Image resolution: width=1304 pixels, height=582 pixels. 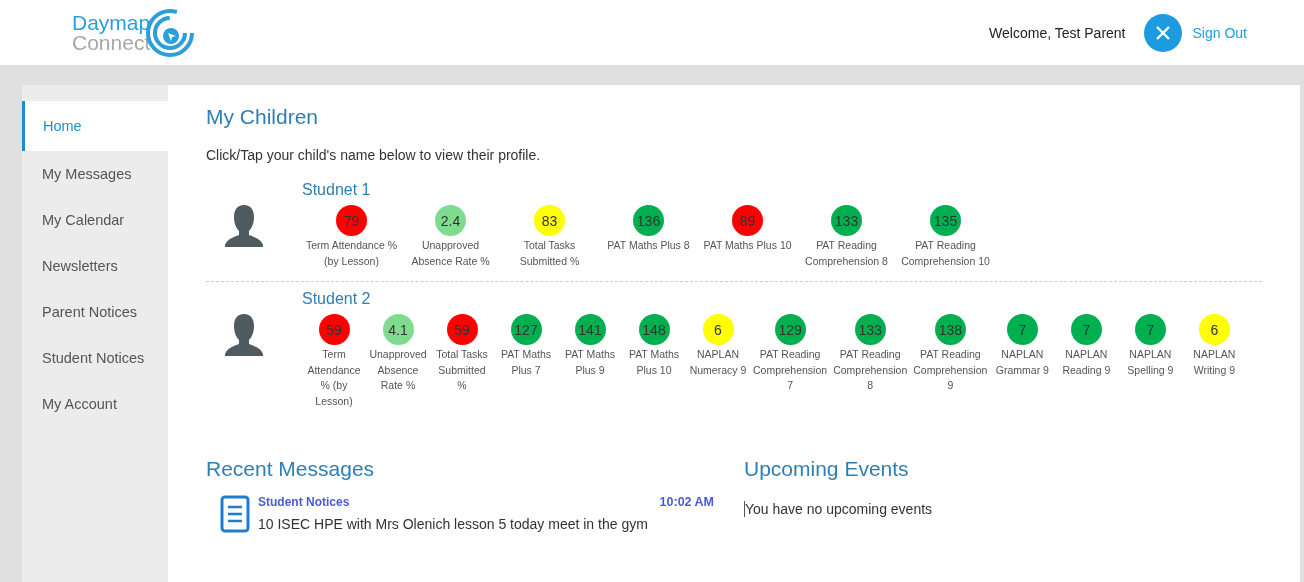 What do you see at coordinates (1022, 362) in the screenshot?
I see `score-label: NAPLAN Grammar 9` at bounding box center [1022, 362].